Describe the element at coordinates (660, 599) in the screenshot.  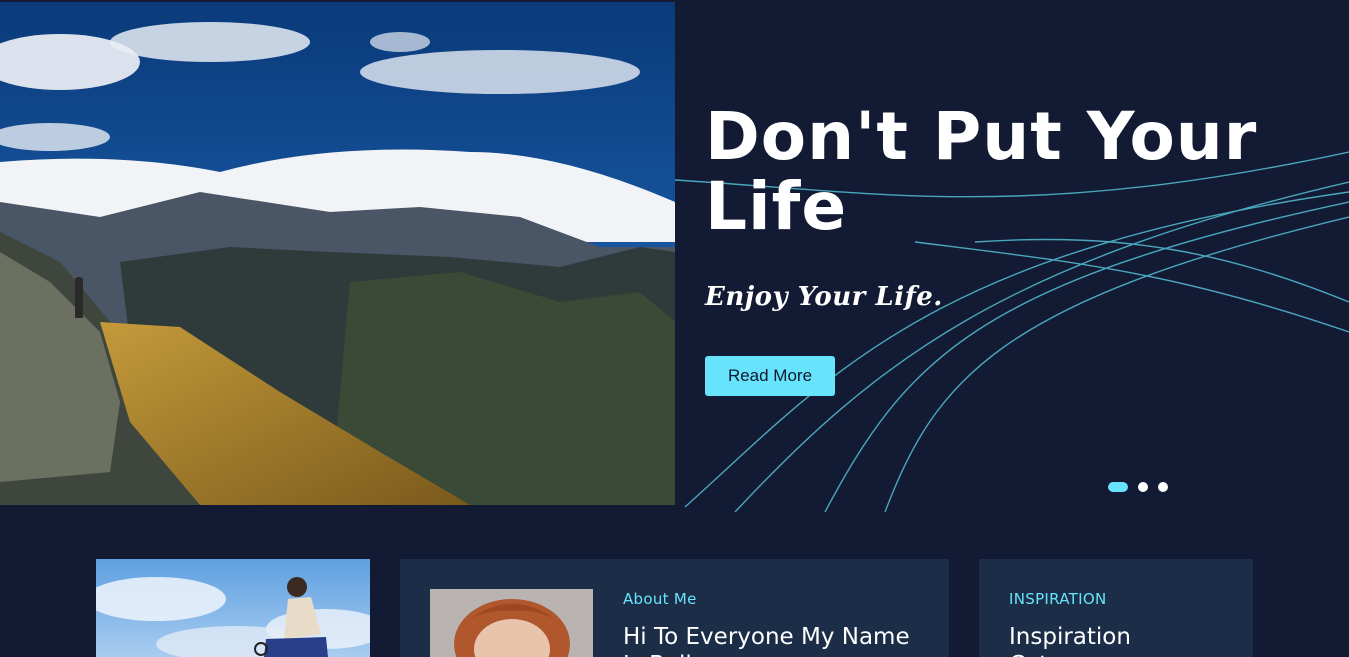
I see `about-label: About Me` at that location.